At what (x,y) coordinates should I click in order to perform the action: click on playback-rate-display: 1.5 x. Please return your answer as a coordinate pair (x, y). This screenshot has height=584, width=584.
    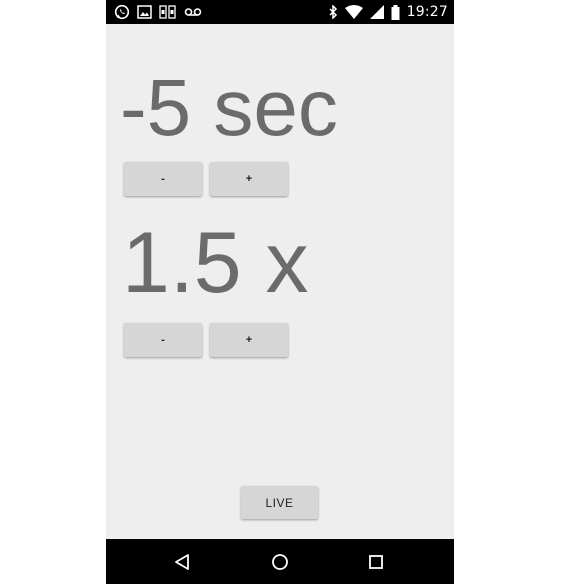
    Looking at the image, I should click on (215, 263).